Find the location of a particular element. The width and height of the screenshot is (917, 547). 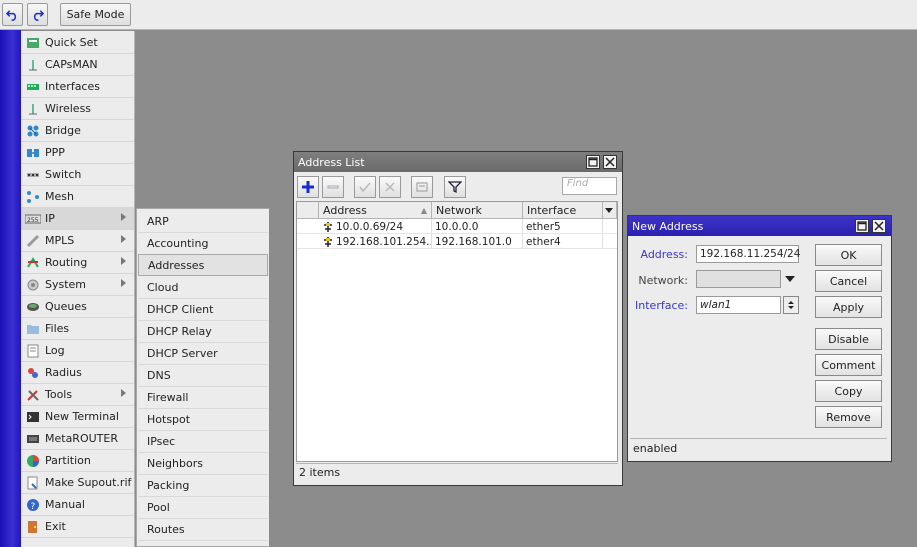

plus-icon is located at coordinates (308, 187).